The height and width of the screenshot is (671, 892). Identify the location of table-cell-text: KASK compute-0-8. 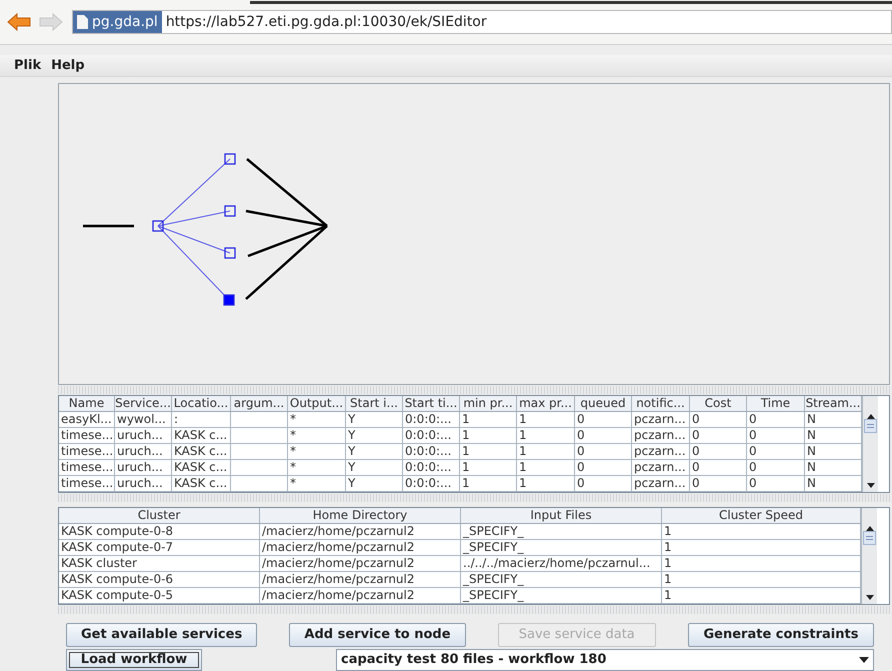
(117, 531).